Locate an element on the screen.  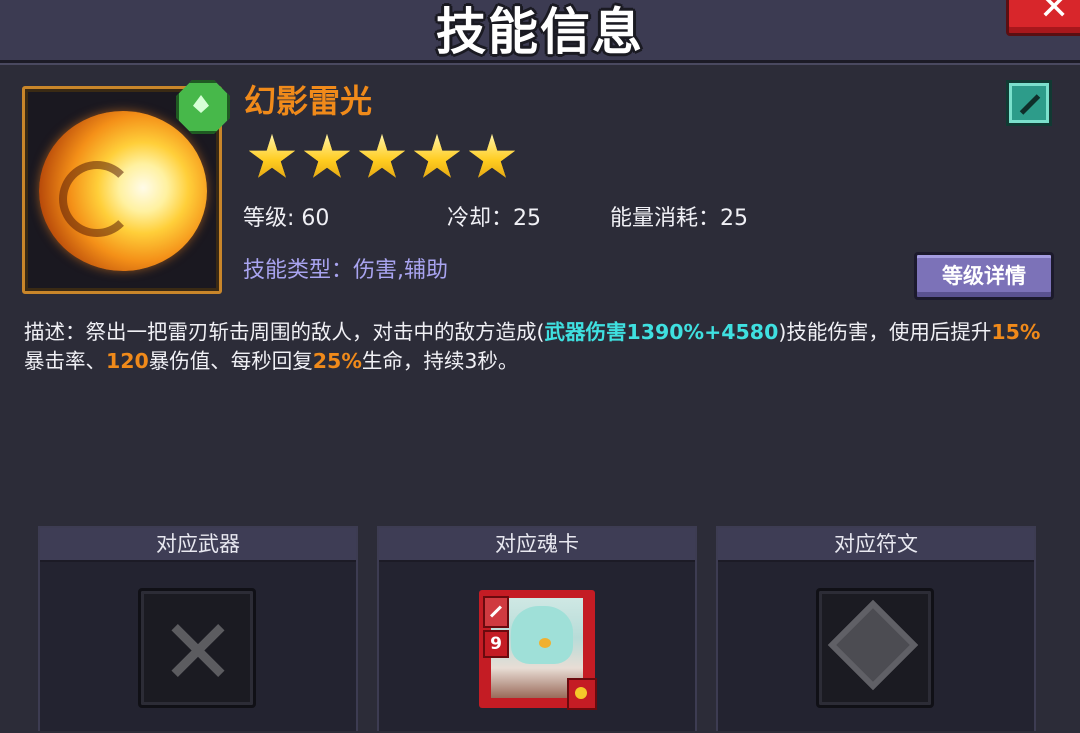
skill-level: 等级: 60 is located at coordinates (286, 218).